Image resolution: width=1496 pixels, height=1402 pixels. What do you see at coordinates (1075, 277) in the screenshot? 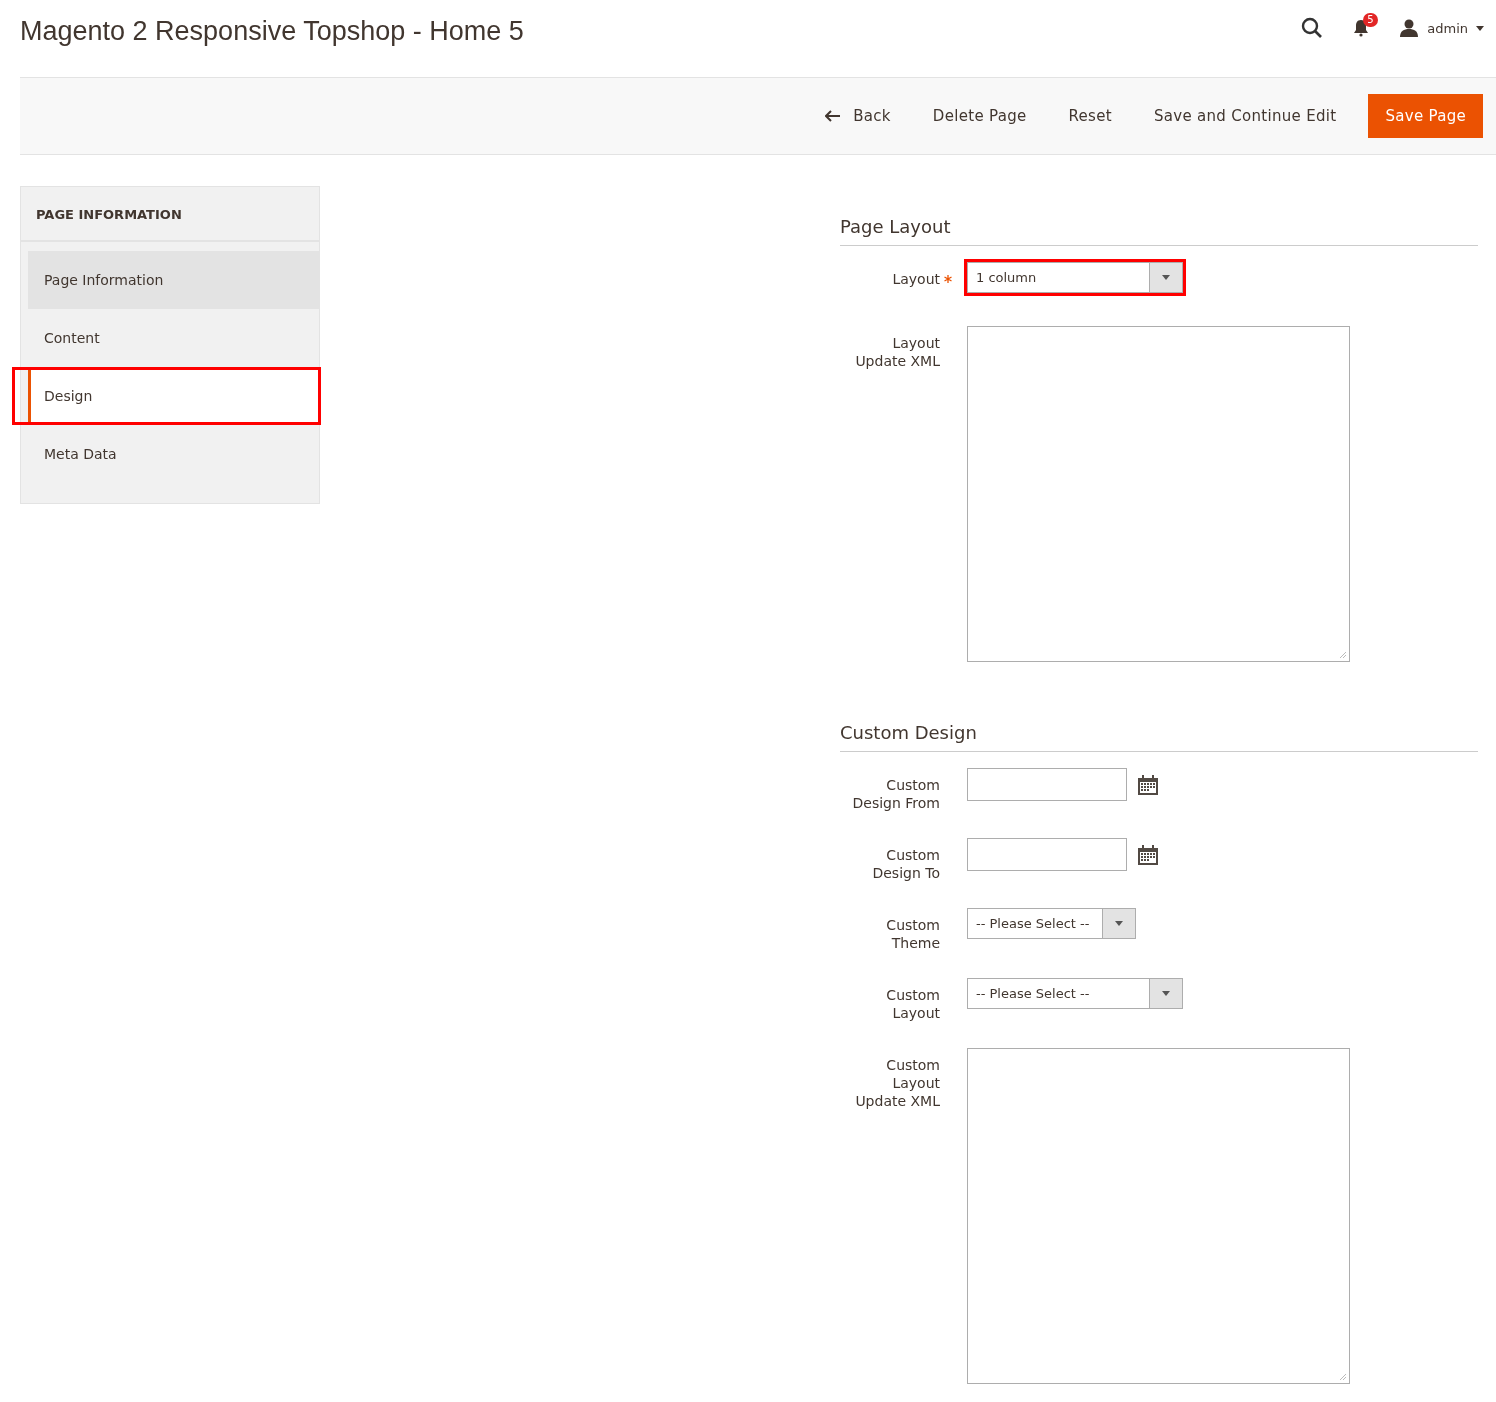
I see `select-field: 1 column` at bounding box center [1075, 277].